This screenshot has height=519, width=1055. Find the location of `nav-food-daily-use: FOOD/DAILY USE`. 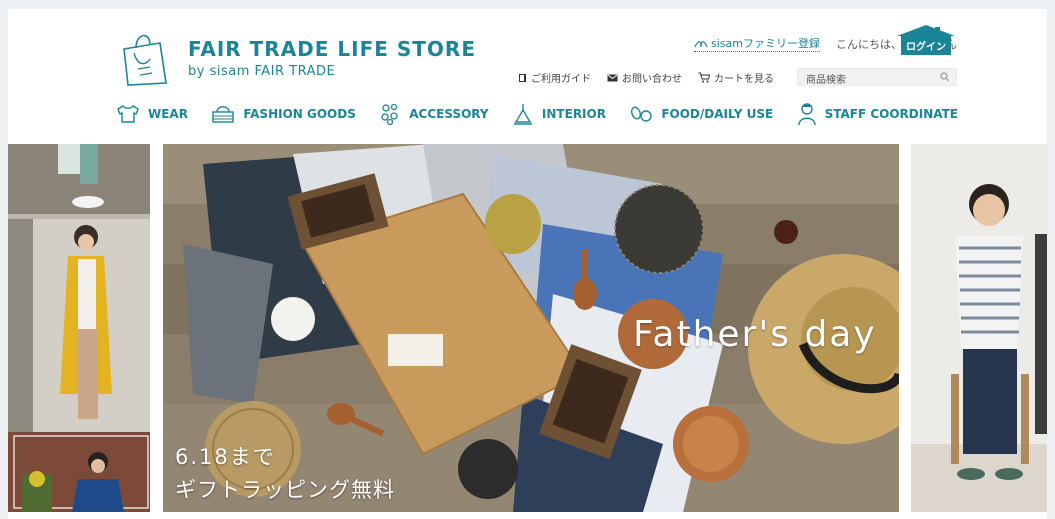

nav-food-daily-use: FOOD/DAILY USE is located at coordinates (701, 114).